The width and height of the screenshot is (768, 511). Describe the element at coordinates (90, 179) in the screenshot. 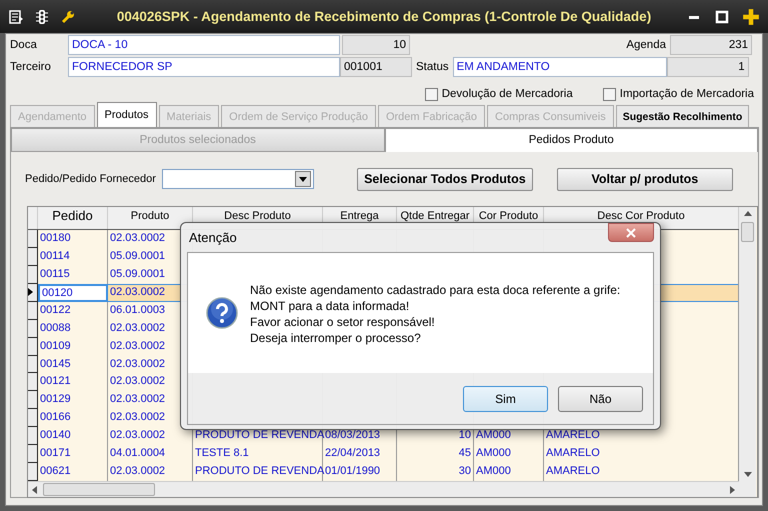

I see `filter-label: Pedido/Pedido Fornecedor` at that location.